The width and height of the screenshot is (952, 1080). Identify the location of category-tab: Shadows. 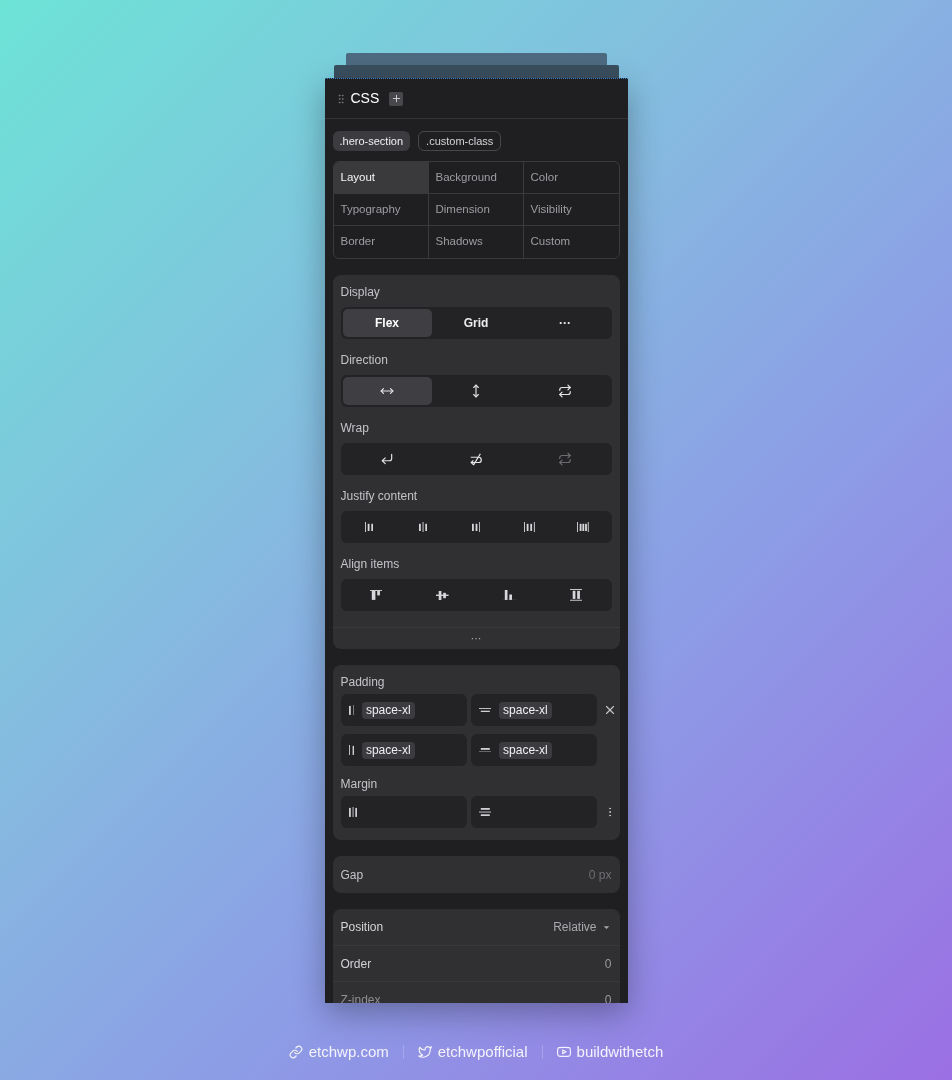
(476, 242).